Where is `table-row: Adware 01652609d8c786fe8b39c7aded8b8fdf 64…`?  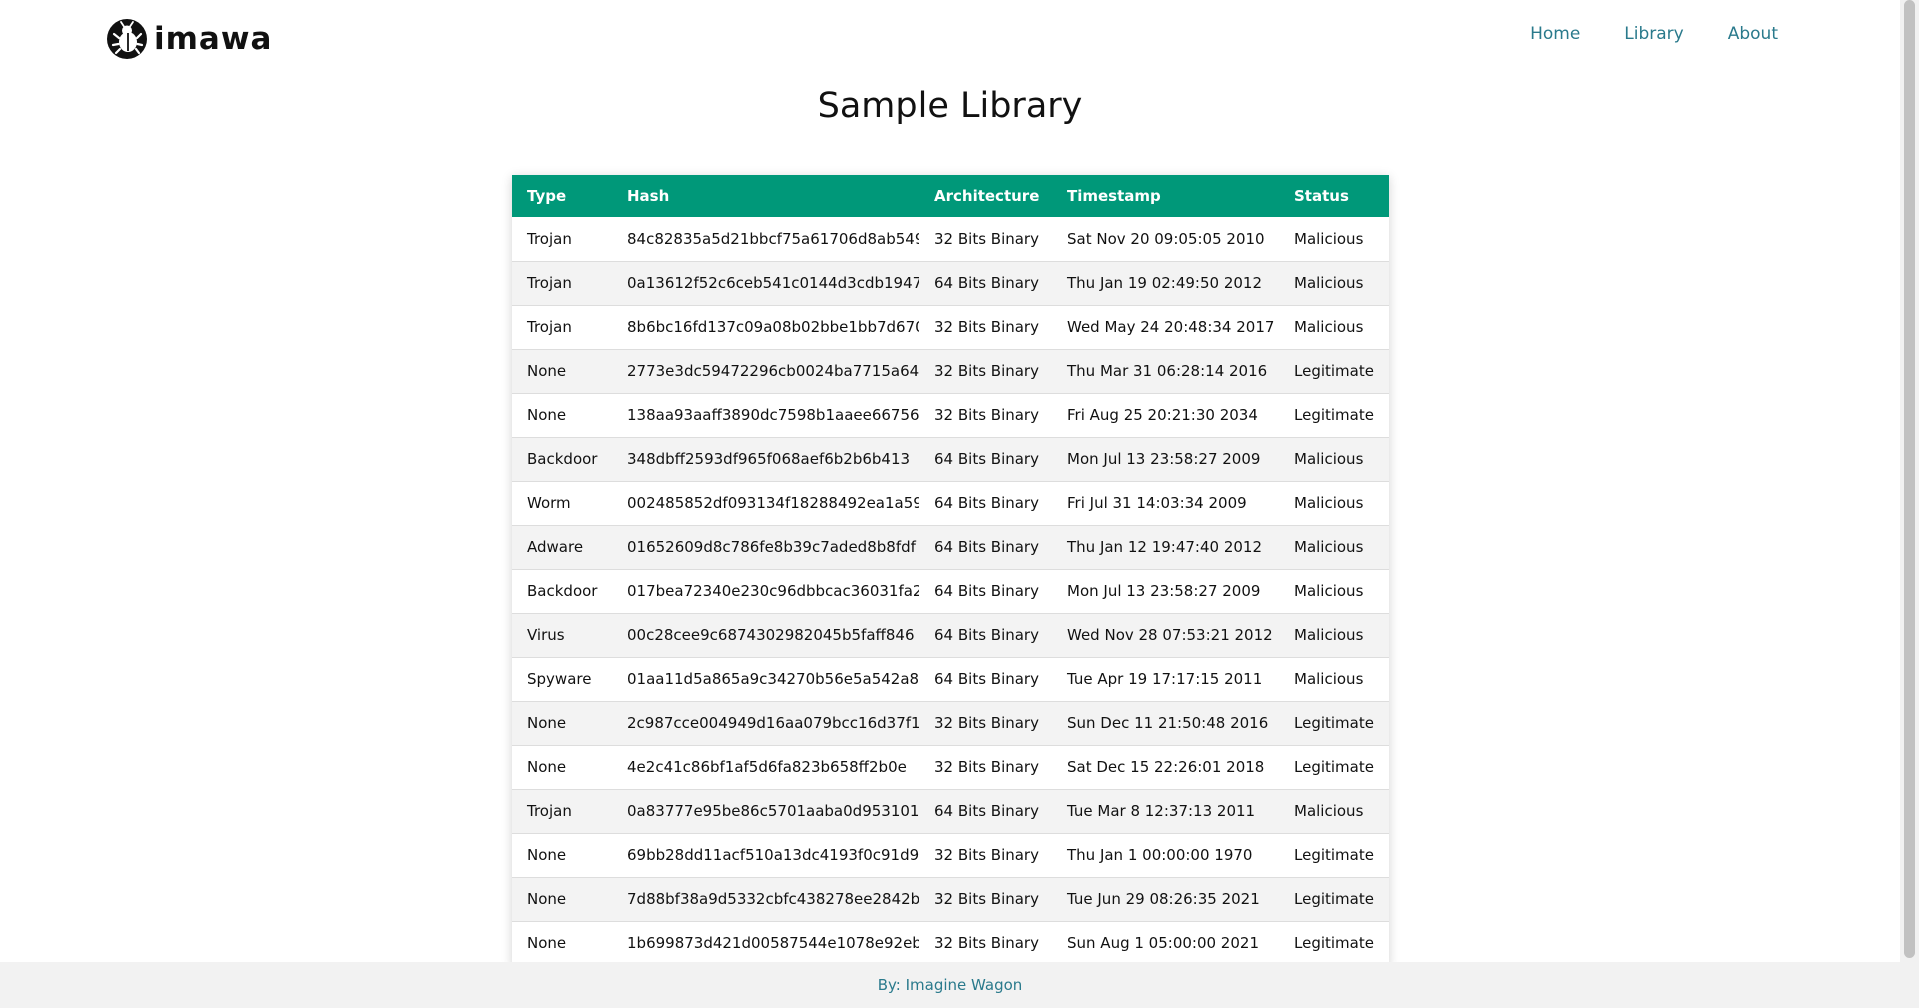
table-row: Adware 01652609d8c786fe8b39c7aded8b8fdf 64… is located at coordinates (950, 547).